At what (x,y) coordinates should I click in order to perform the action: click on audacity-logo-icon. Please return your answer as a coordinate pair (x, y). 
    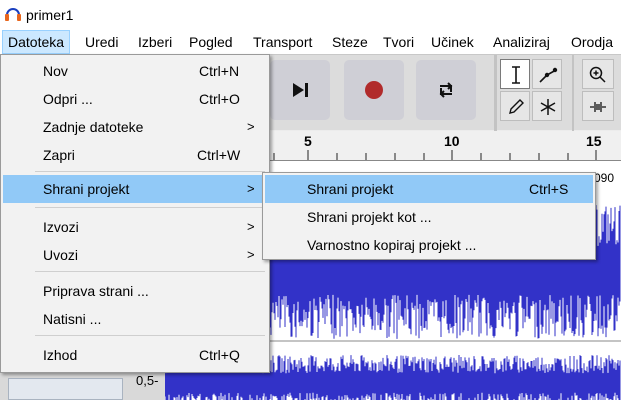
    Looking at the image, I should click on (13, 14).